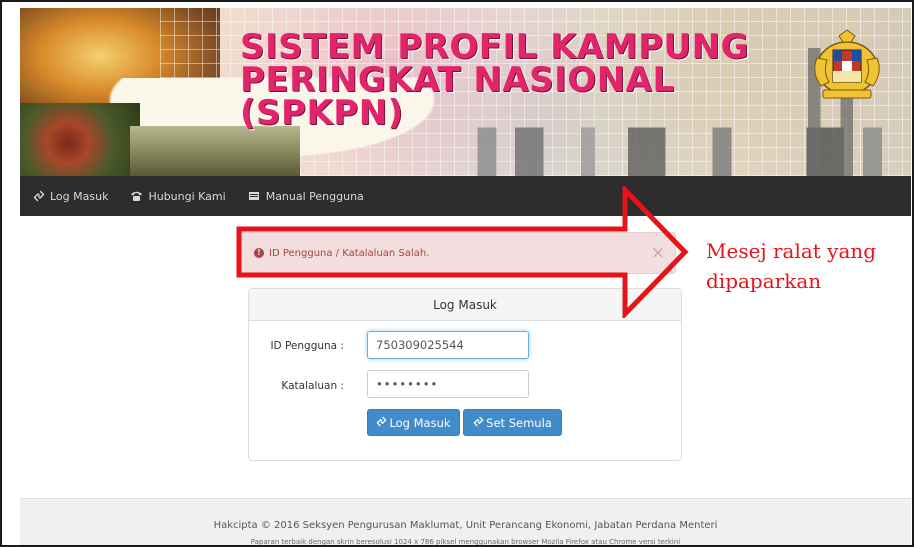 This screenshot has width=914, height=547. Describe the element at coordinates (178, 196) in the screenshot. I see `nav-item-hubungi-kami: Hubungi Kami` at that location.